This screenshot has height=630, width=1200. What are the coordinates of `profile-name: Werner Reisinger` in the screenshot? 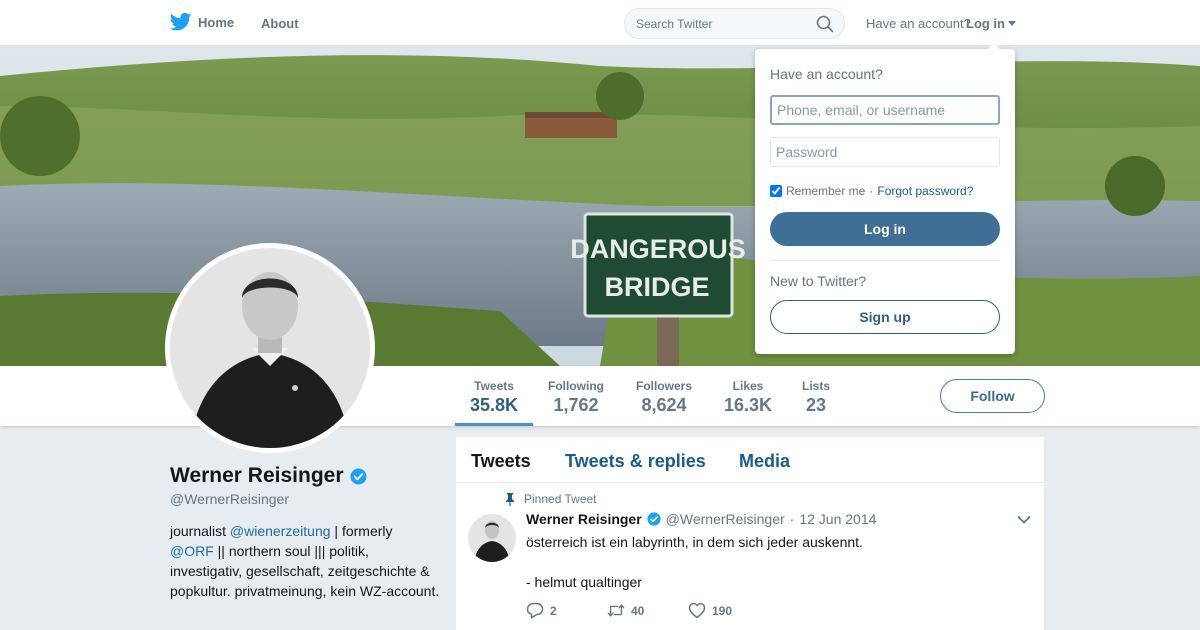 It's located at (257, 476).